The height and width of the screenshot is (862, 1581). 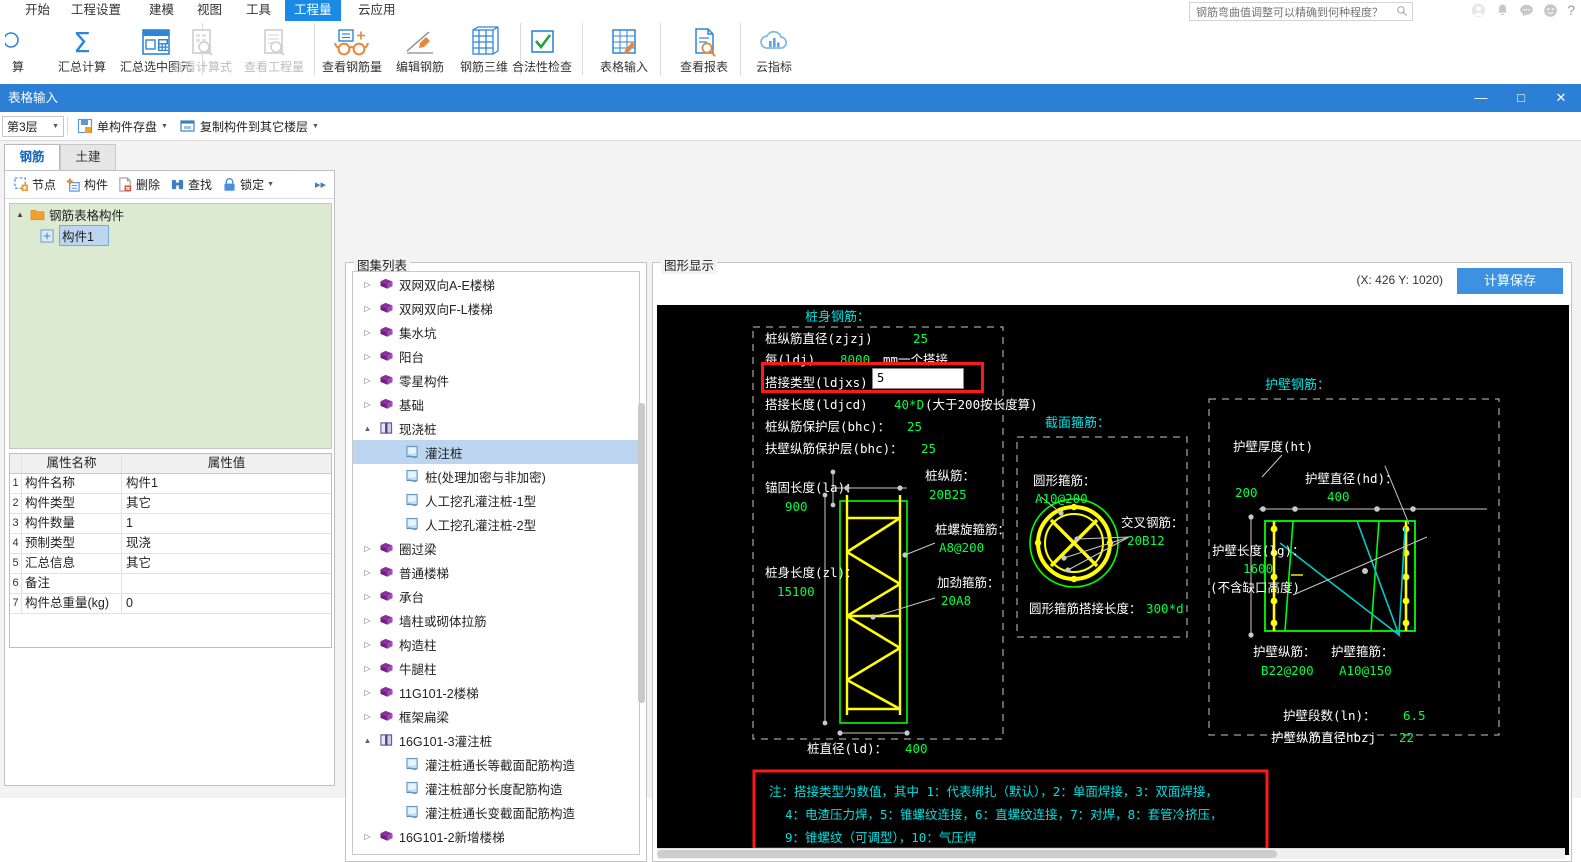 What do you see at coordinates (496, 572) in the screenshot?
I see `atlas-item: ▷ 普通楼梯` at bounding box center [496, 572].